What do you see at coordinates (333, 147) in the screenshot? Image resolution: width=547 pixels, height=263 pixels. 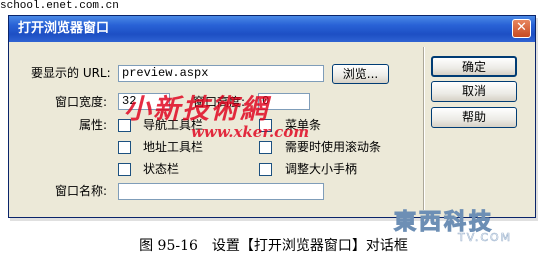 I see `scrollbars-label: 需要时使用滚动条` at bounding box center [333, 147].